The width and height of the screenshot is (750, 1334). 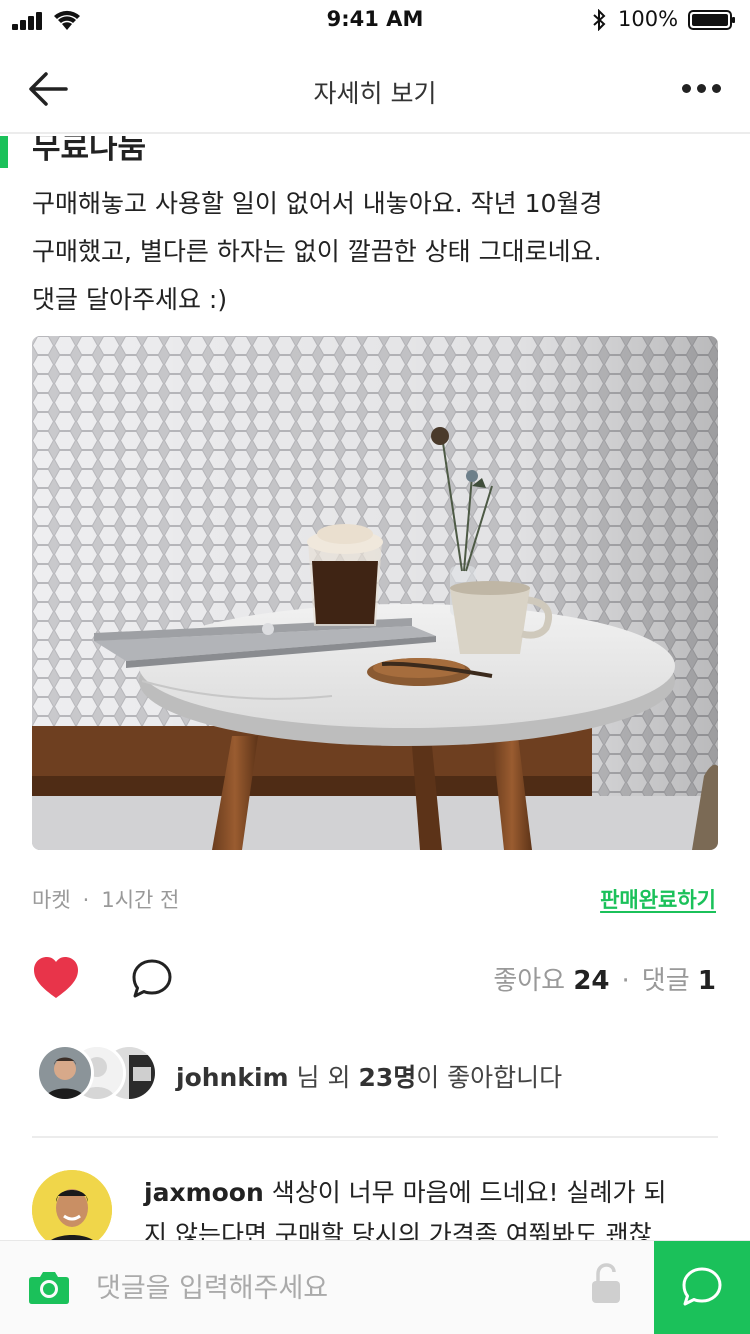 I want to click on comment-text-1: 색상이 너무 마음에 드네요! 실례가 되, so click(x=465, y=1192).